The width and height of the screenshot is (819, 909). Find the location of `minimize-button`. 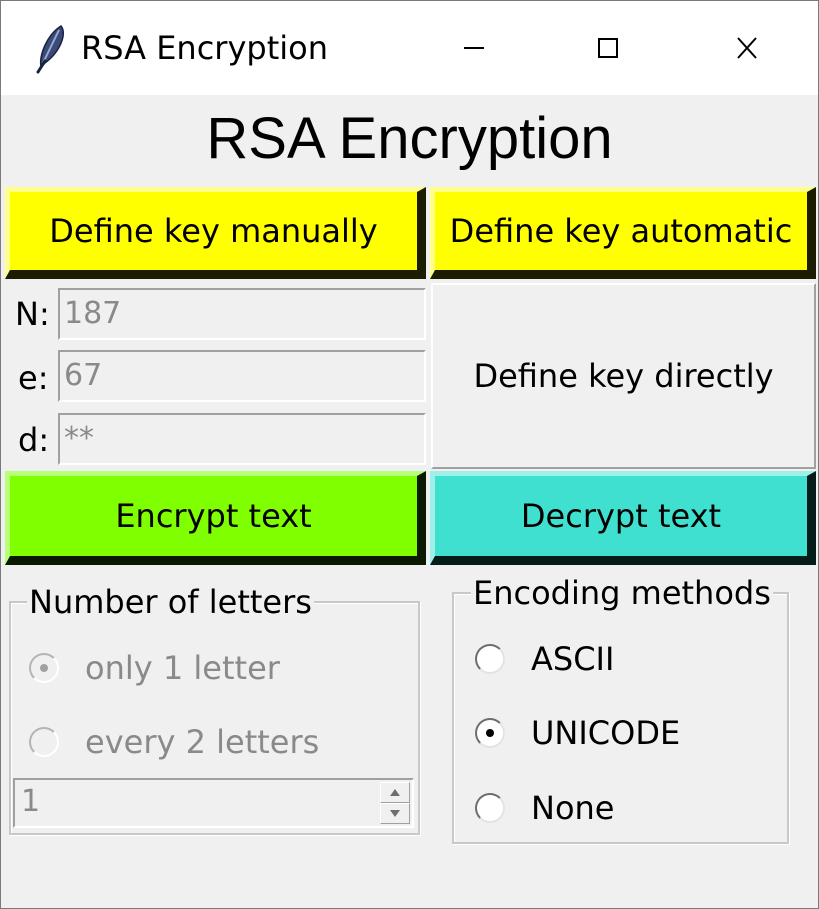

minimize-button is located at coordinates (473, 48).